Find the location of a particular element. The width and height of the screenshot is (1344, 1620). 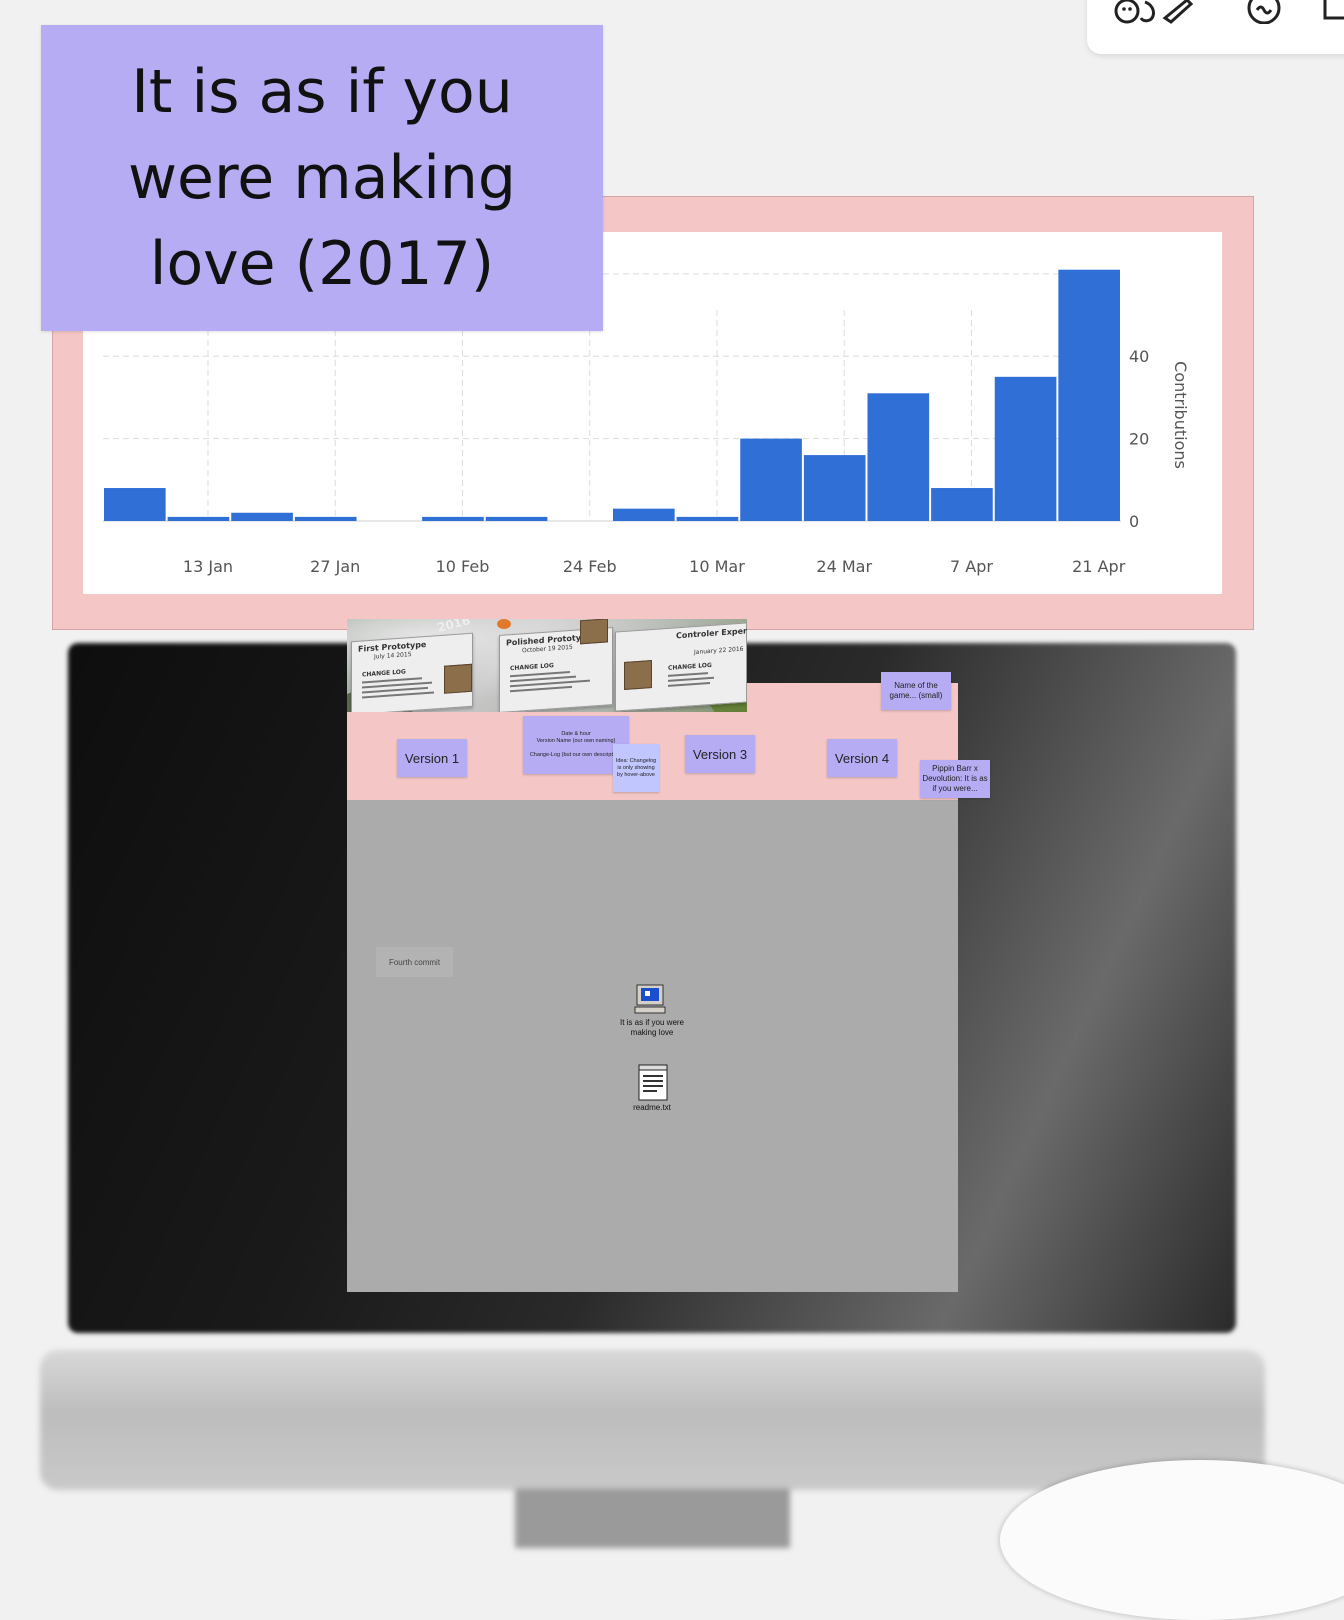

x-tick-label: 24 Feb is located at coordinates (590, 566).